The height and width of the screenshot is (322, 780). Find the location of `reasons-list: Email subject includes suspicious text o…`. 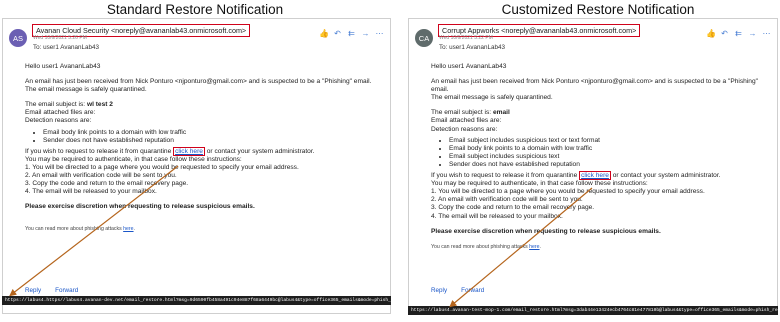

reasons-list: Email subject includes suspicious text o… is located at coordinates (601, 153).